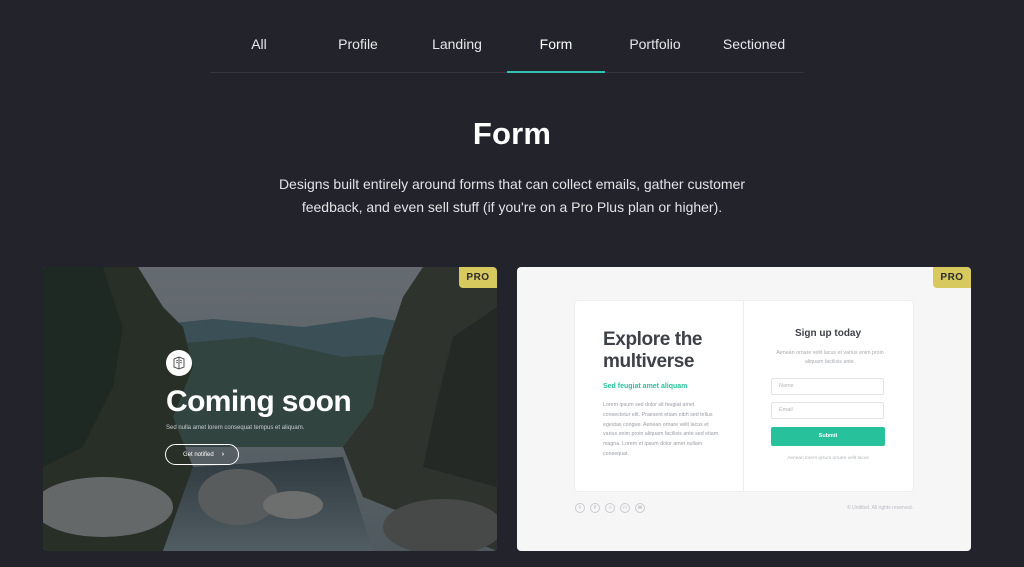  I want to click on social-links: t f ○ □ ✉, so click(610, 508).